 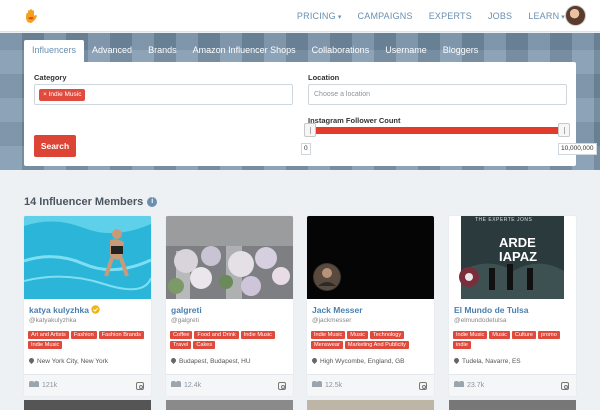 What do you see at coordinates (437, 94) in the screenshot?
I see `location-input: Choose a location` at bounding box center [437, 94].